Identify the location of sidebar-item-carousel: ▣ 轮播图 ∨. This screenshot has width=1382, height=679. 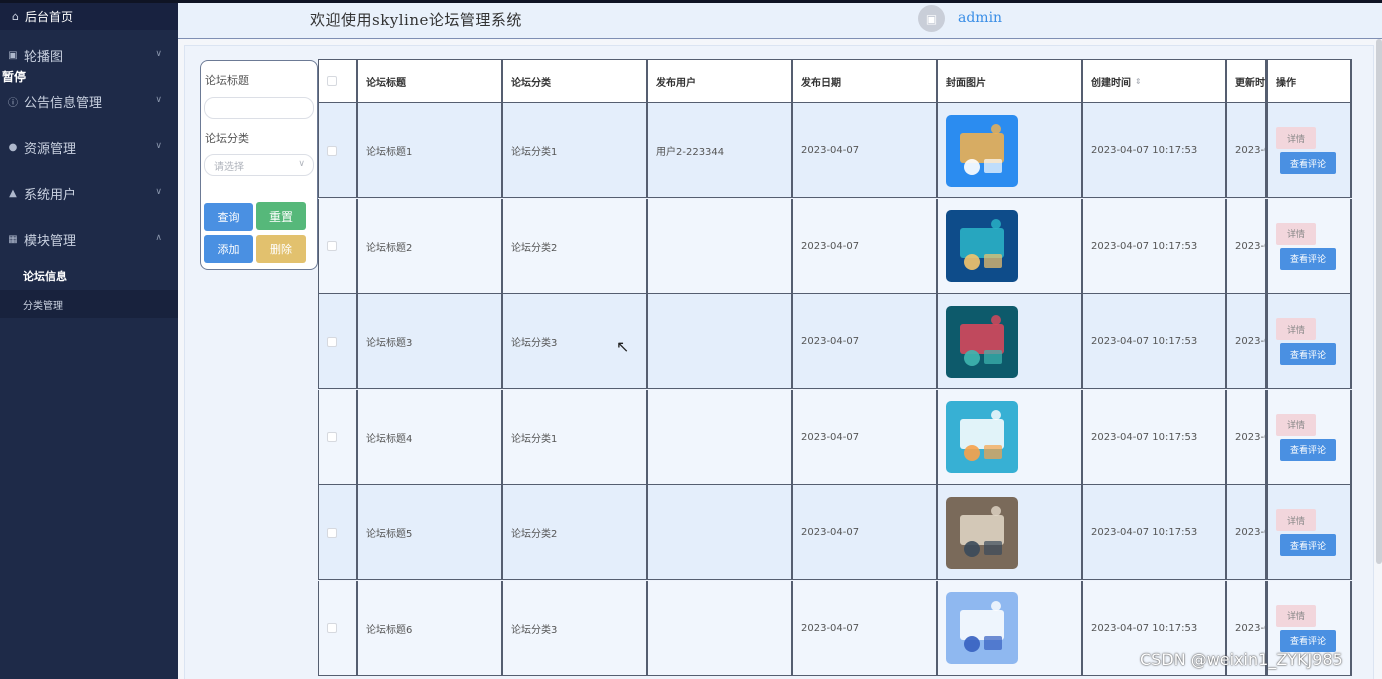
(89, 55).